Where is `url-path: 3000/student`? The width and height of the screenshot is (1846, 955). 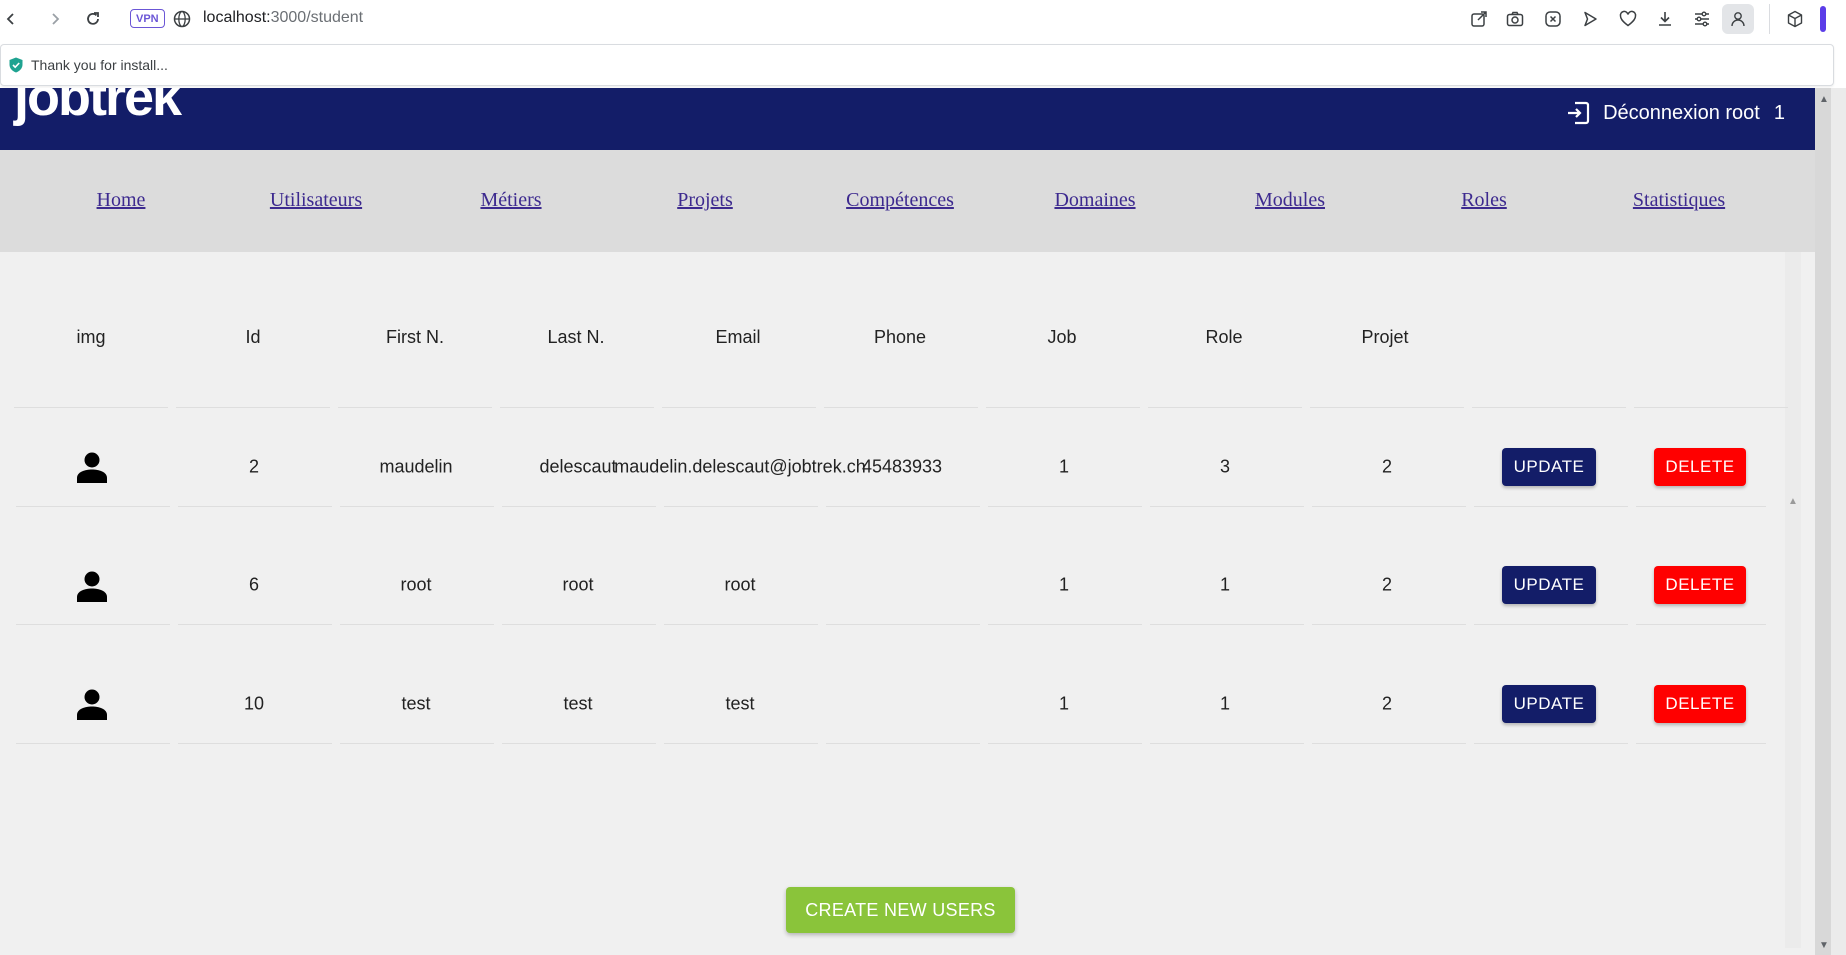 url-path: 3000/student is located at coordinates (317, 17).